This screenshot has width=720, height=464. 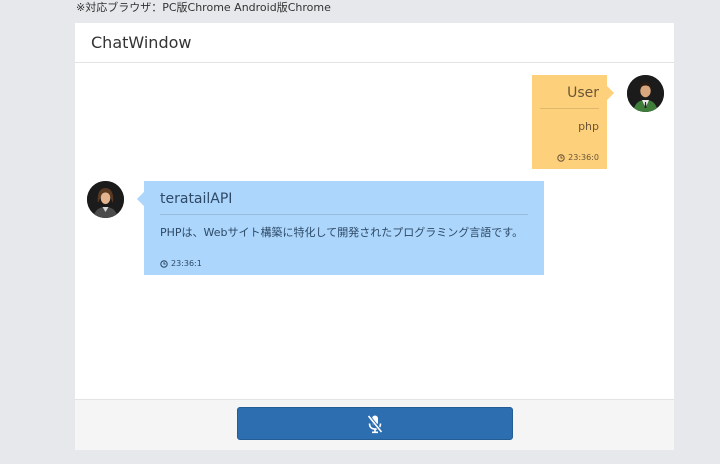 I want to click on message-time-text: 23:36:1, so click(x=186, y=263).